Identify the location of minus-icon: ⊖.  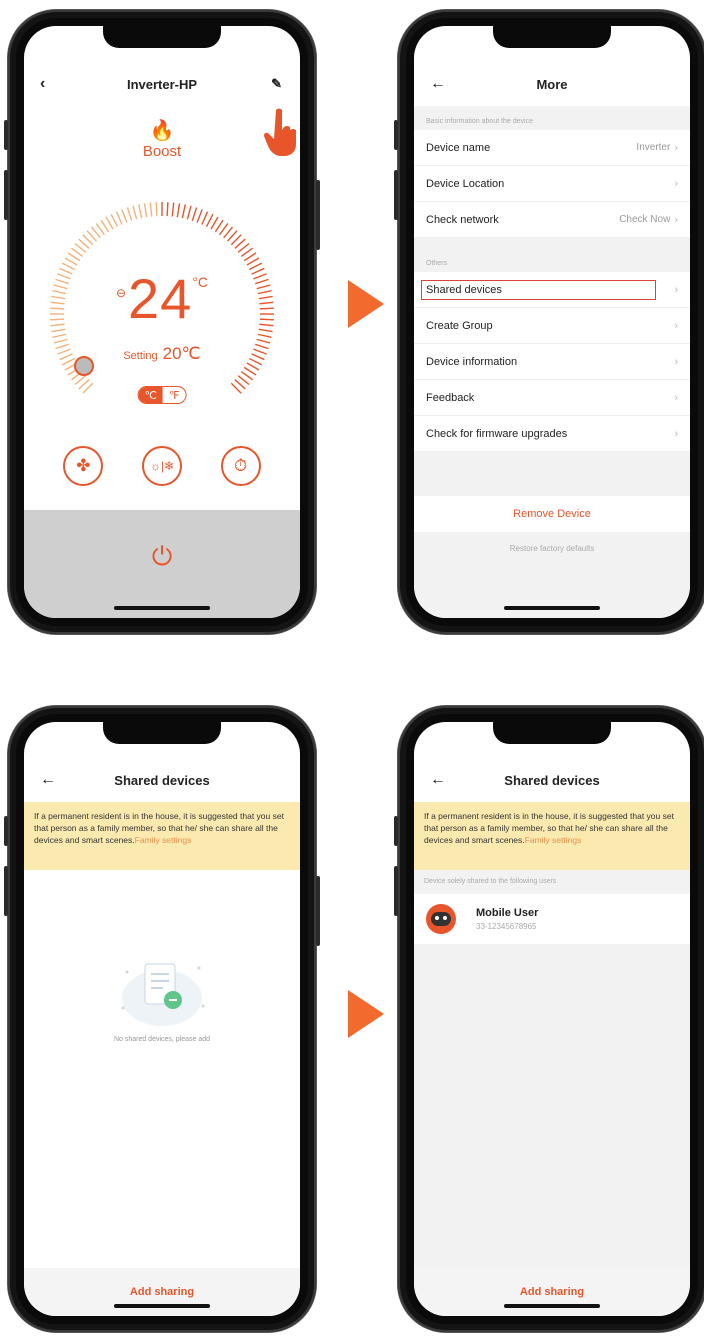
(121, 293).